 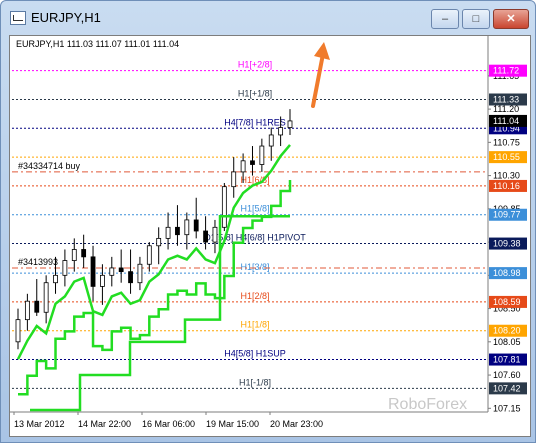 What do you see at coordinates (507, 302) in the screenshot?
I see `level-price-tag-text: 108.59` at bounding box center [507, 302].